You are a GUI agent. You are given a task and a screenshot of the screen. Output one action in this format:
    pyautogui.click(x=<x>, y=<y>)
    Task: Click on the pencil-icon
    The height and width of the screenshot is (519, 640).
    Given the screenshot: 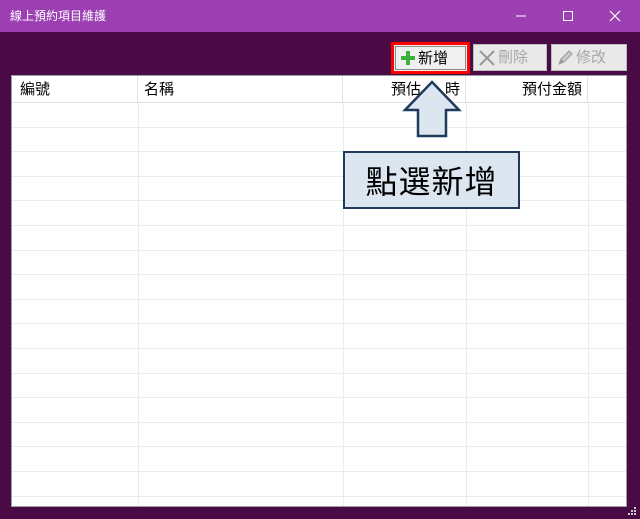 What is the action you would take?
    pyautogui.click(x=565, y=58)
    